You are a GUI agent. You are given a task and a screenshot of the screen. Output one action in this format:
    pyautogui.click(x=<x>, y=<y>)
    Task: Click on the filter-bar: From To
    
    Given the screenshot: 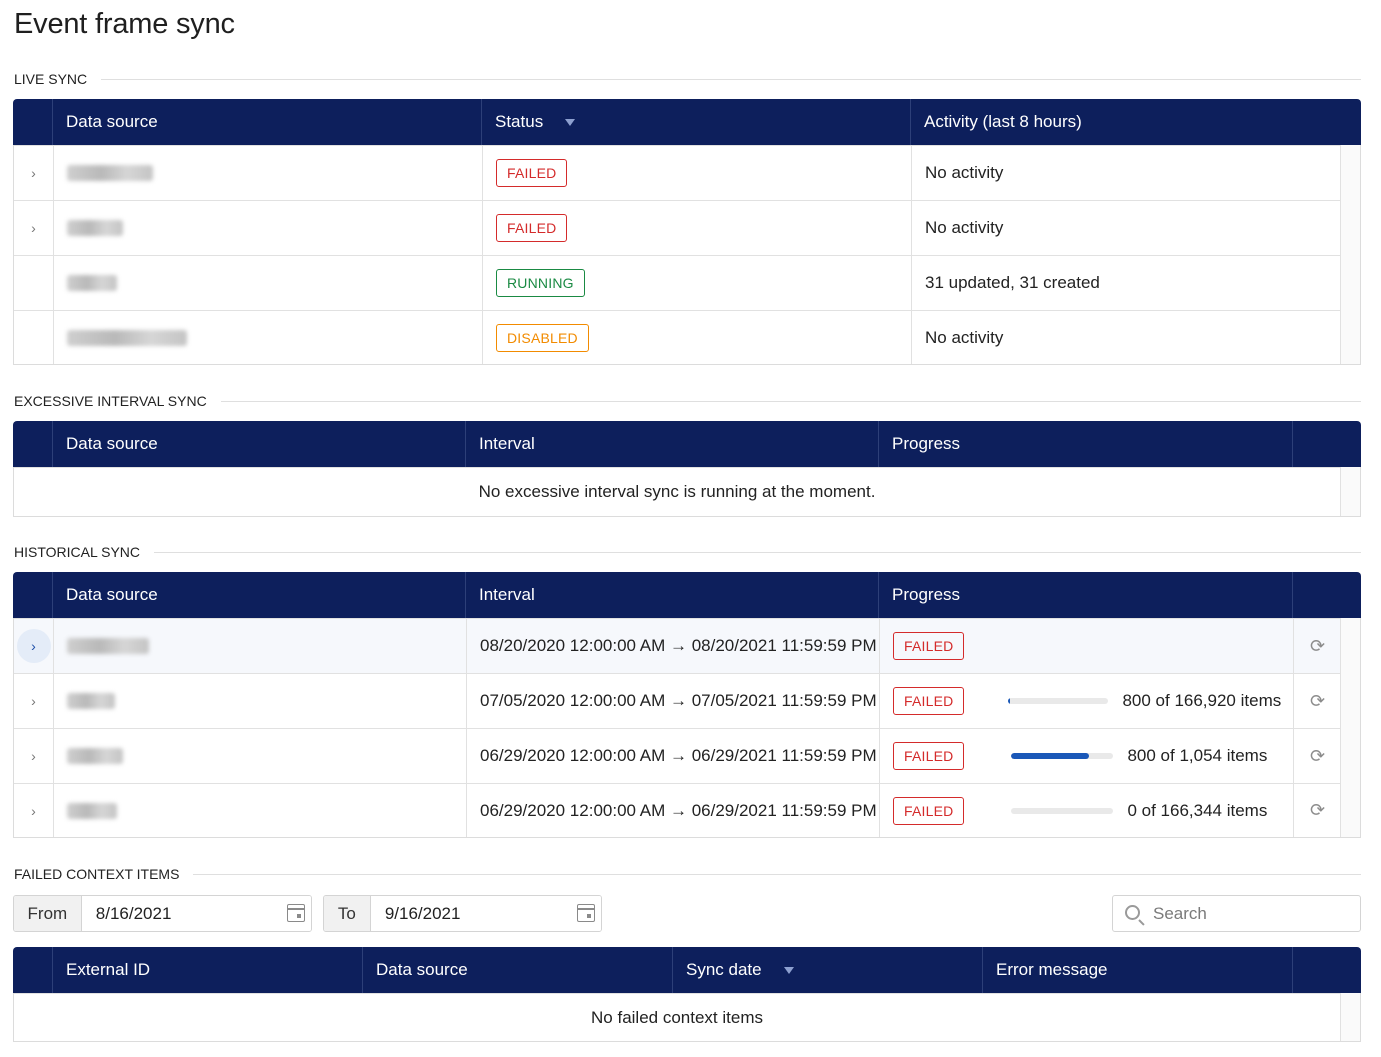 What is the action you would take?
    pyautogui.click(x=687, y=913)
    